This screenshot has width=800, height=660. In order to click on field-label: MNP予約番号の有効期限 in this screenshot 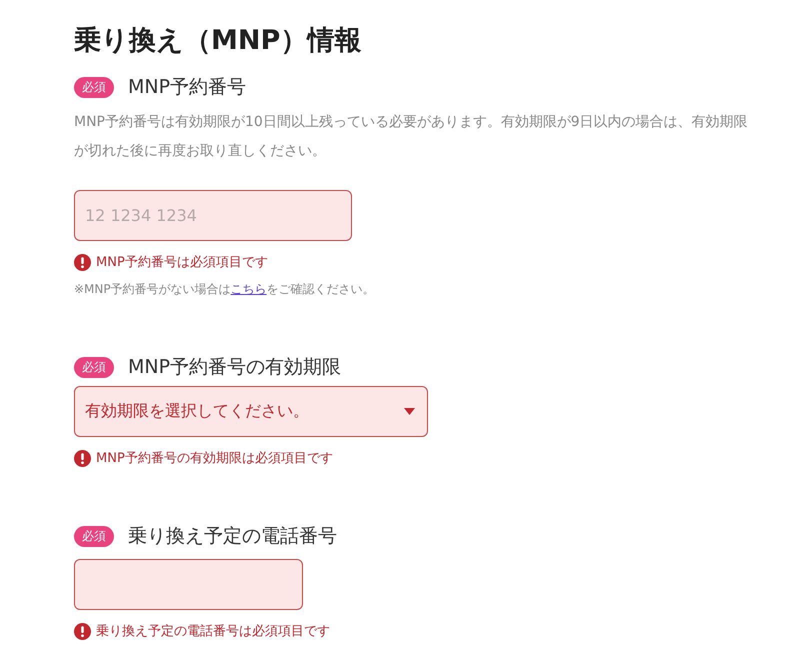, I will do `click(235, 367)`.